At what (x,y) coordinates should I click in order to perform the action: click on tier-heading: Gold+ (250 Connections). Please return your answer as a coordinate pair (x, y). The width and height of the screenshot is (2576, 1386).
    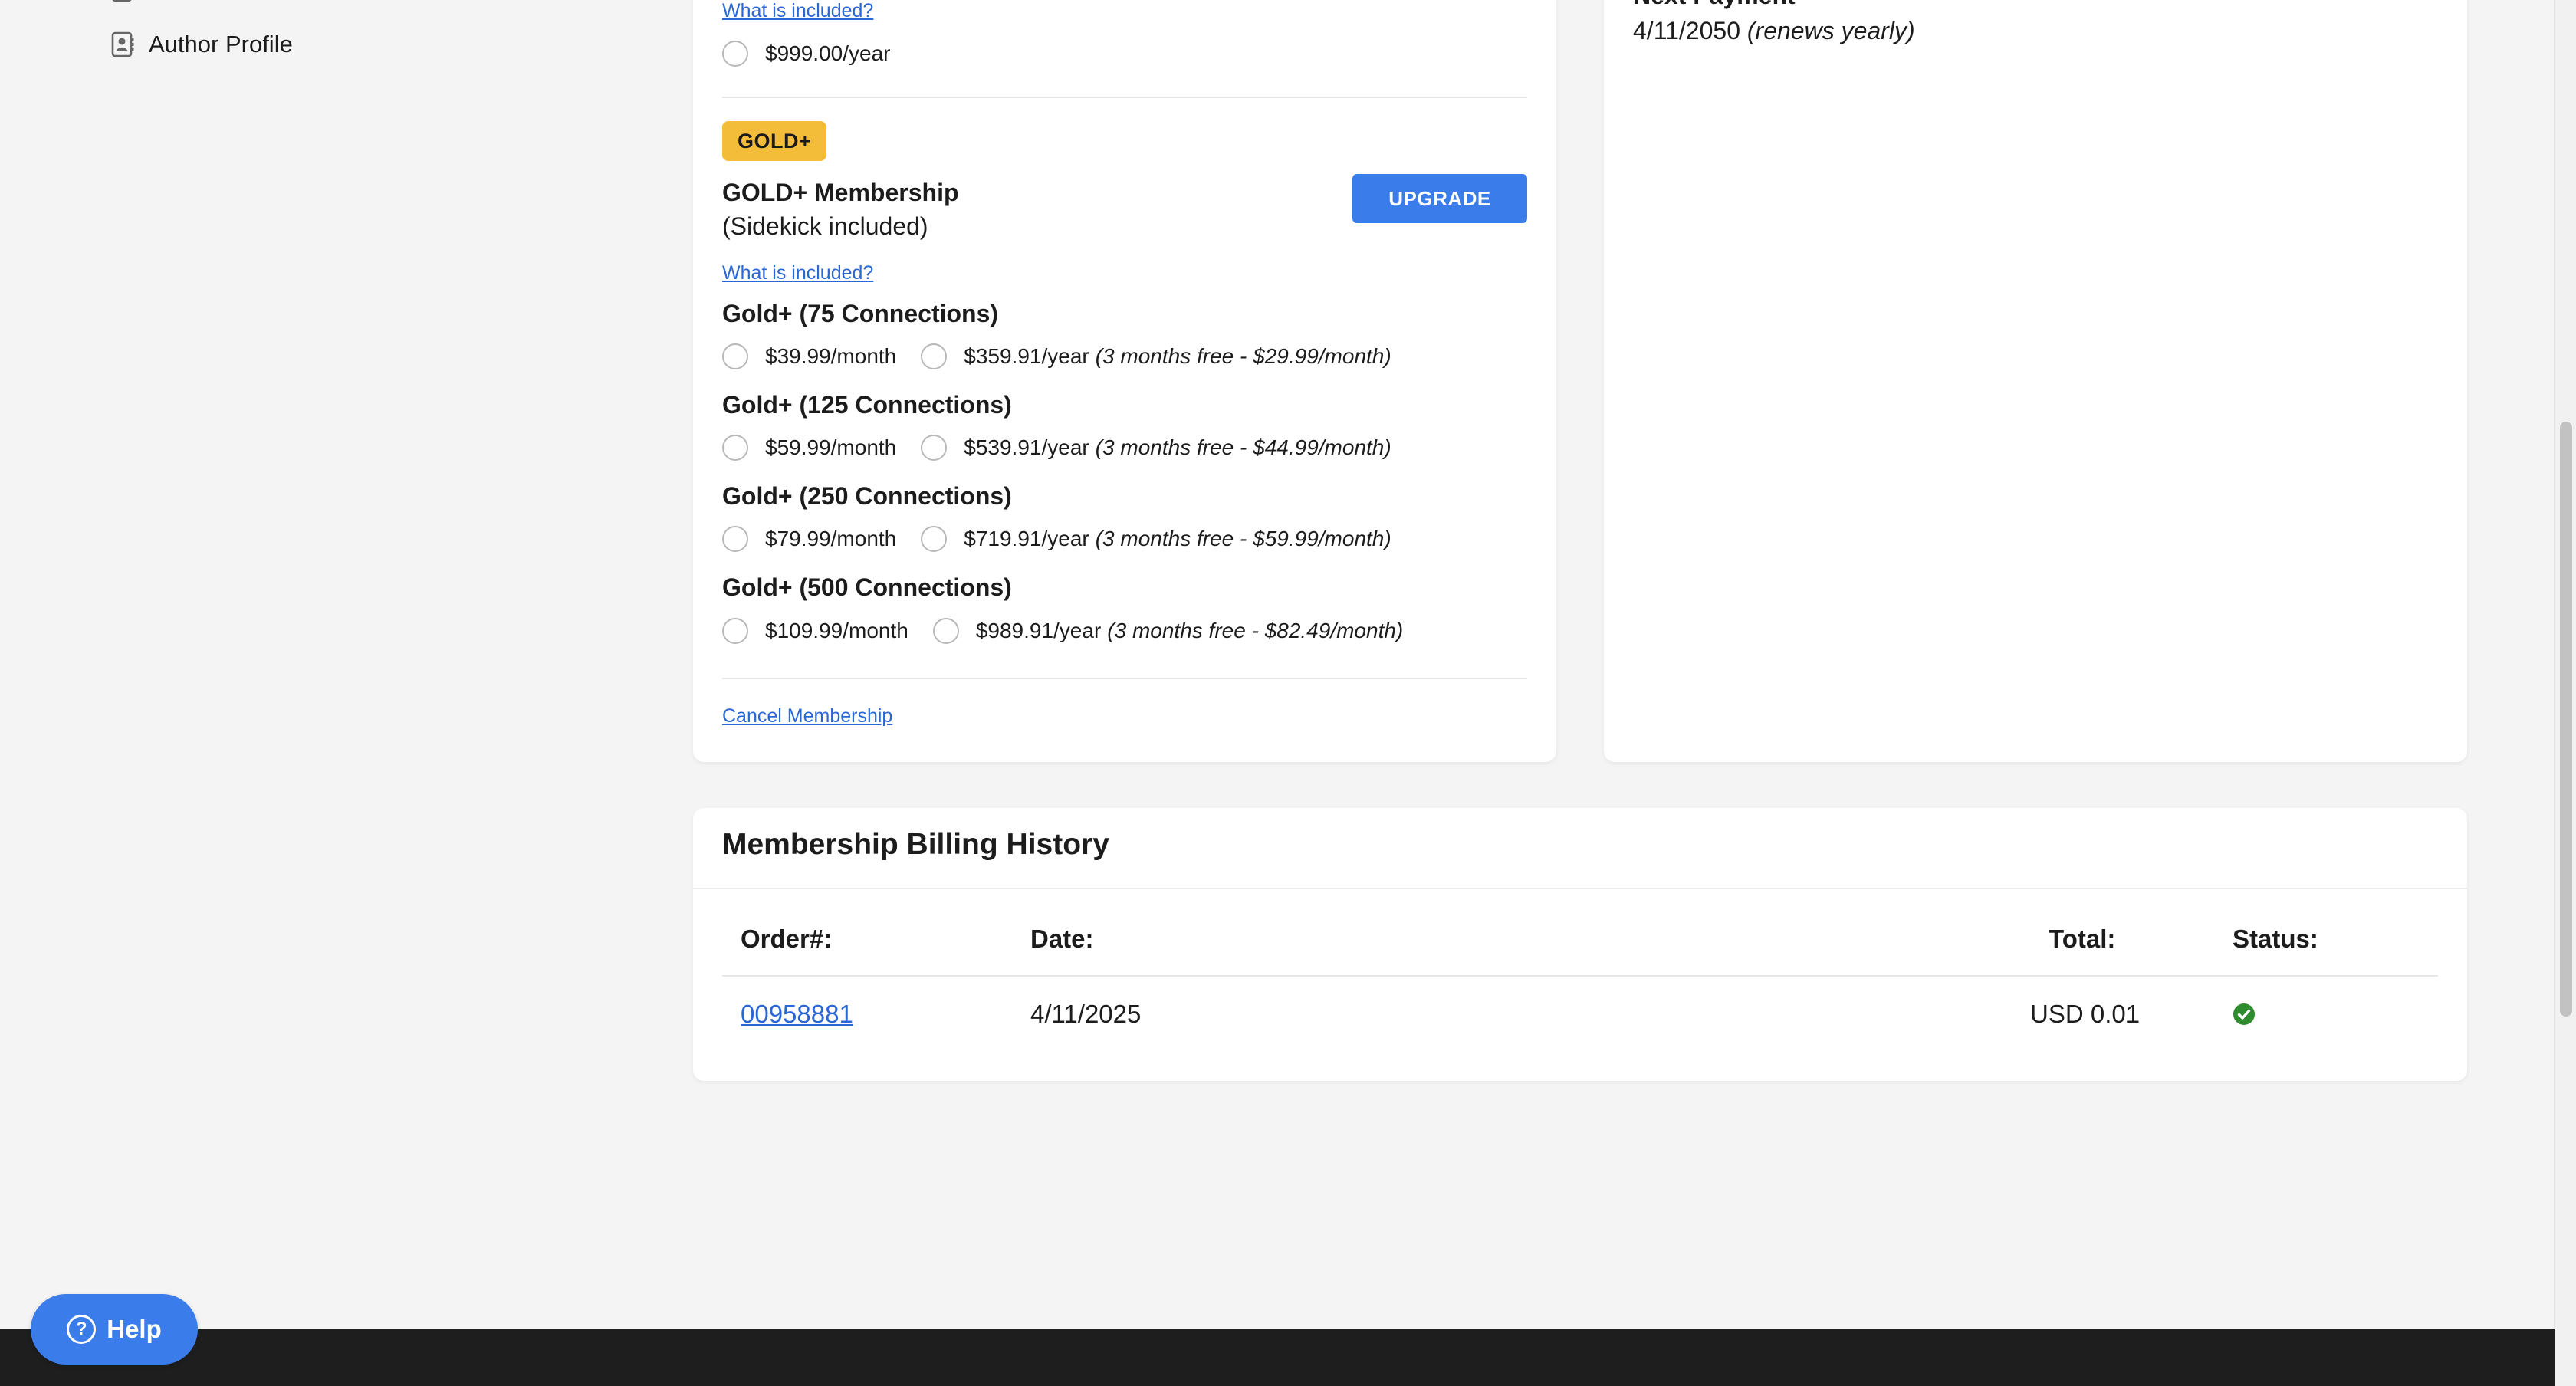
    Looking at the image, I should click on (867, 496).